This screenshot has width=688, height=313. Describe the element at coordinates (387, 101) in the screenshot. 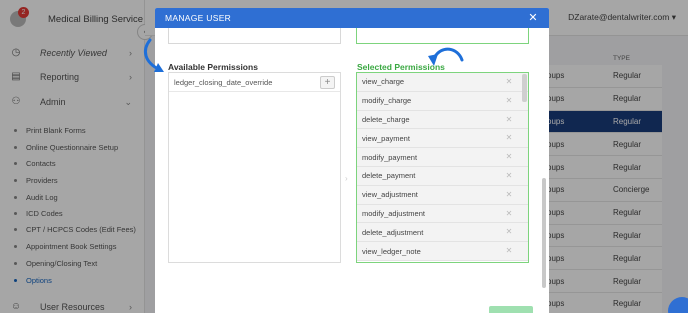

I see `permission-label: modify_charge` at that location.